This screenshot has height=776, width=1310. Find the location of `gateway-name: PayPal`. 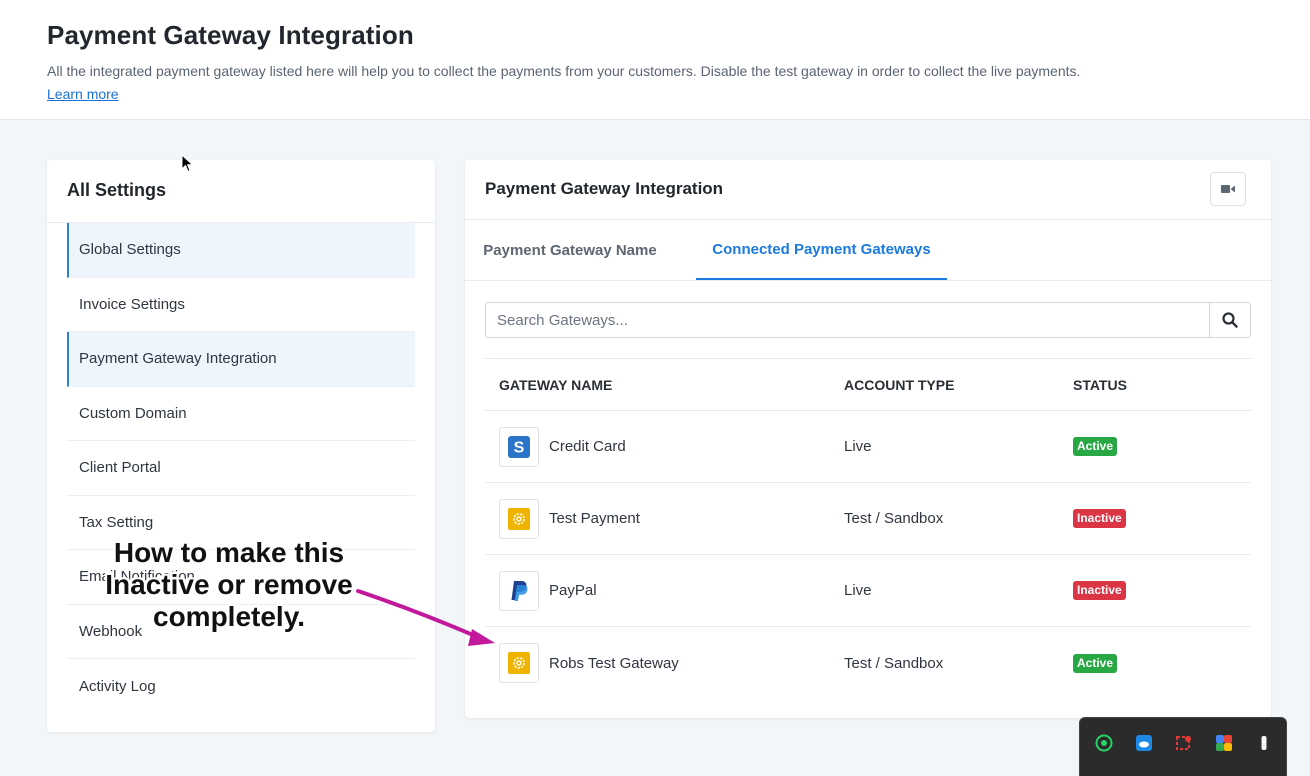

gateway-name: PayPal is located at coordinates (573, 590).